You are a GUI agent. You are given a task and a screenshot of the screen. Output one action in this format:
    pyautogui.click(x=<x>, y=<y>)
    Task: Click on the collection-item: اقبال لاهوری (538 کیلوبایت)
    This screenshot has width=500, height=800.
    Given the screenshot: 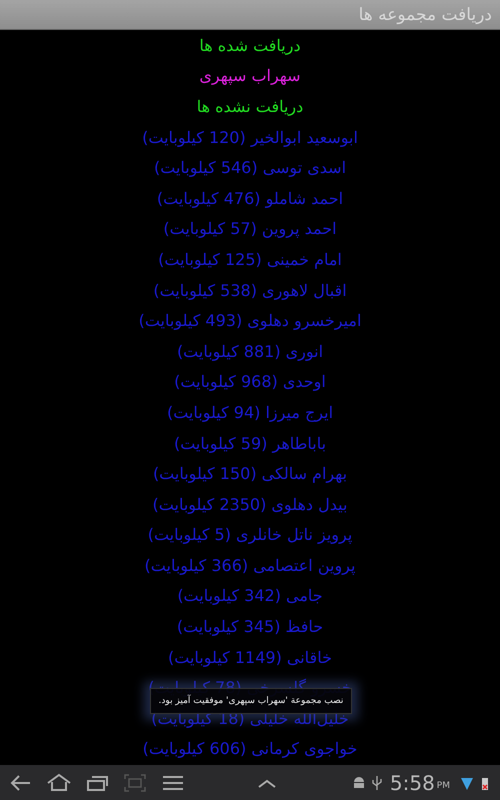 What is the action you would take?
    pyautogui.click(x=250, y=290)
    